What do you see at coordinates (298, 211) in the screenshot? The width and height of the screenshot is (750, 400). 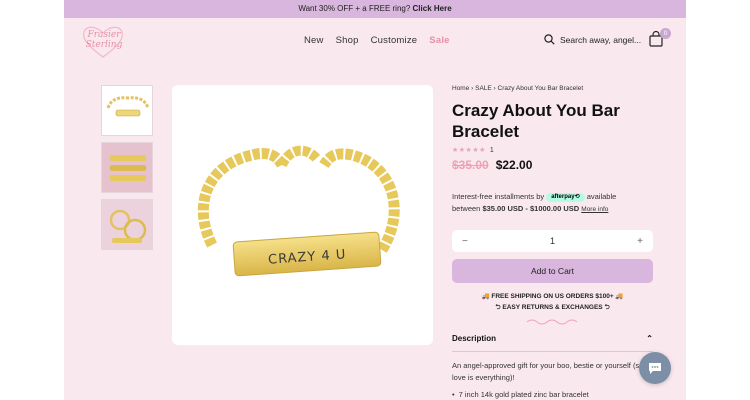 I see `bracelet-image: CRAZY 4 U` at bounding box center [298, 211].